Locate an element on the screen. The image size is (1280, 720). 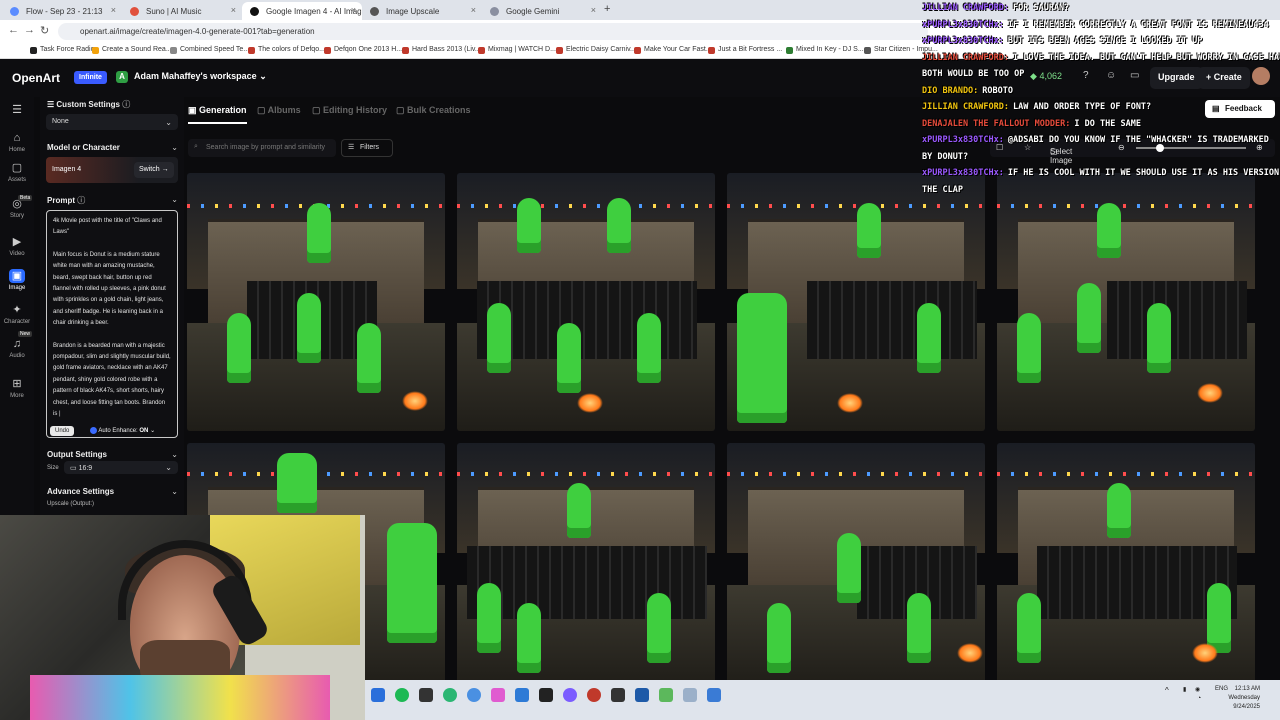
tab-label: Bulk Creations is located at coordinates (439, 110).